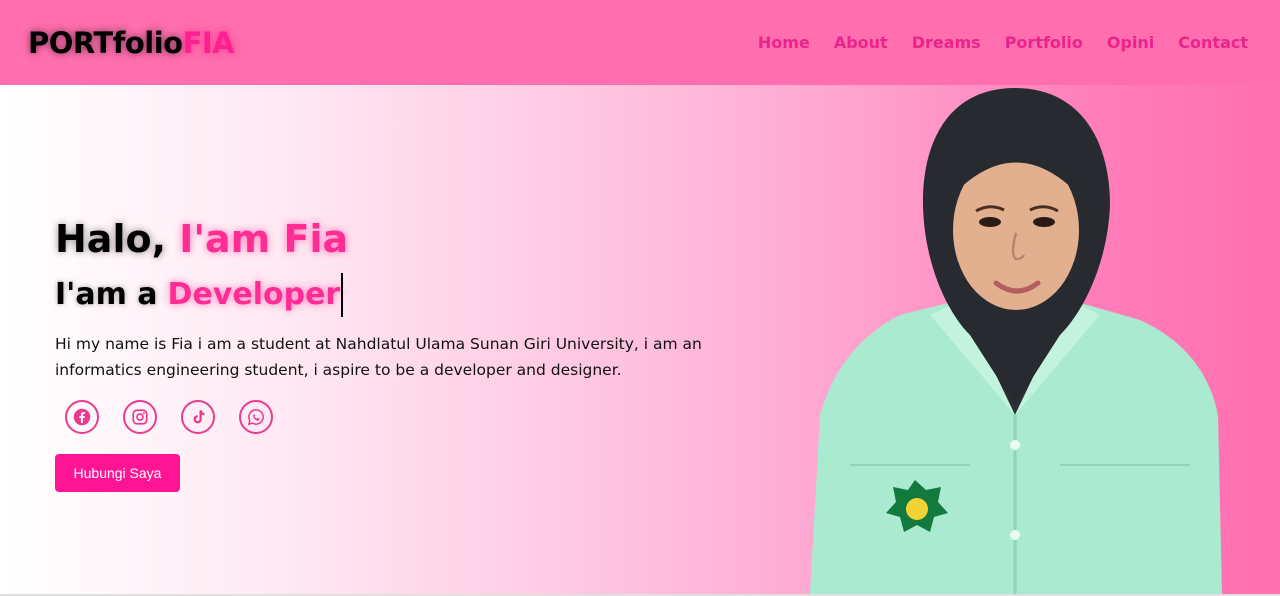 This screenshot has width=1280, height=596. I want to click on typing-cursor, so click(342, 295).